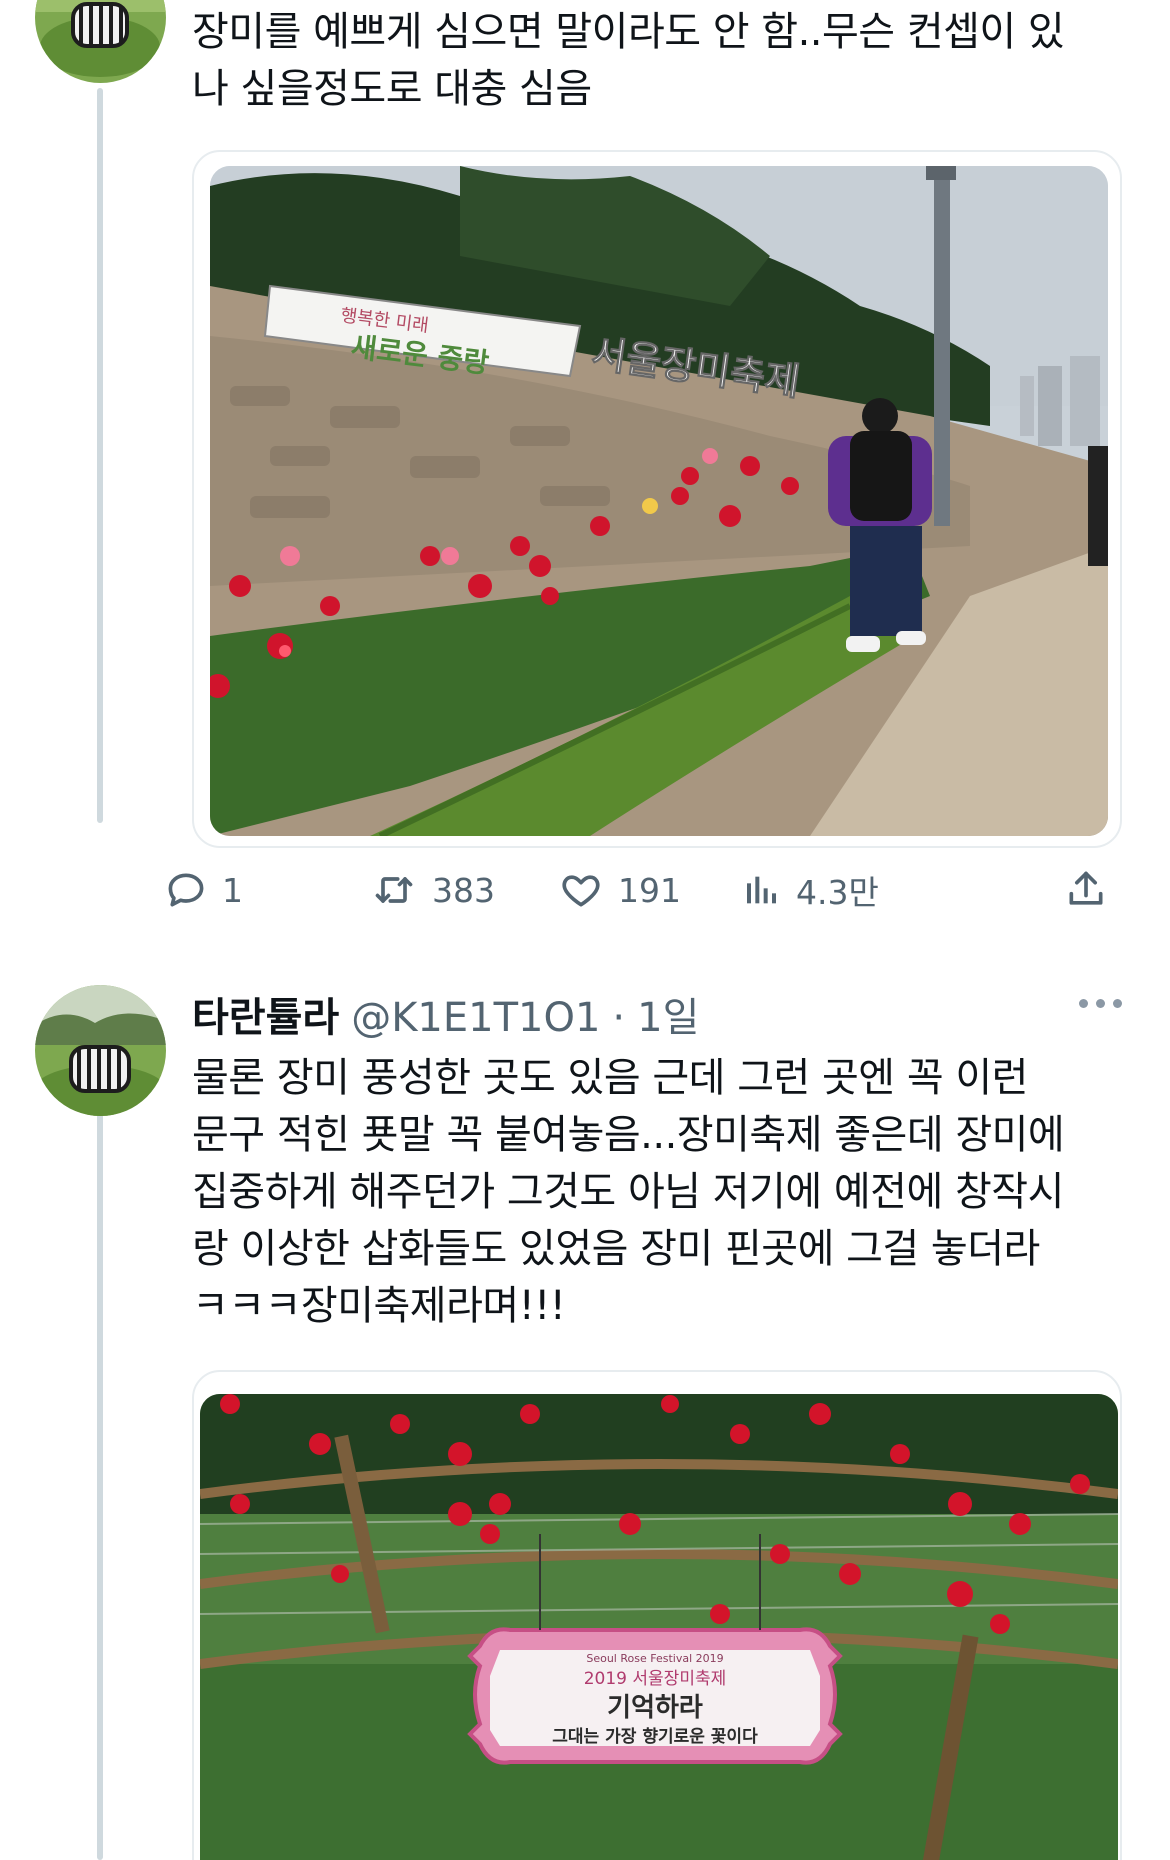  I want to click on sign-top-text: Seoul Rose Festival 2019, so click(654, 1658).